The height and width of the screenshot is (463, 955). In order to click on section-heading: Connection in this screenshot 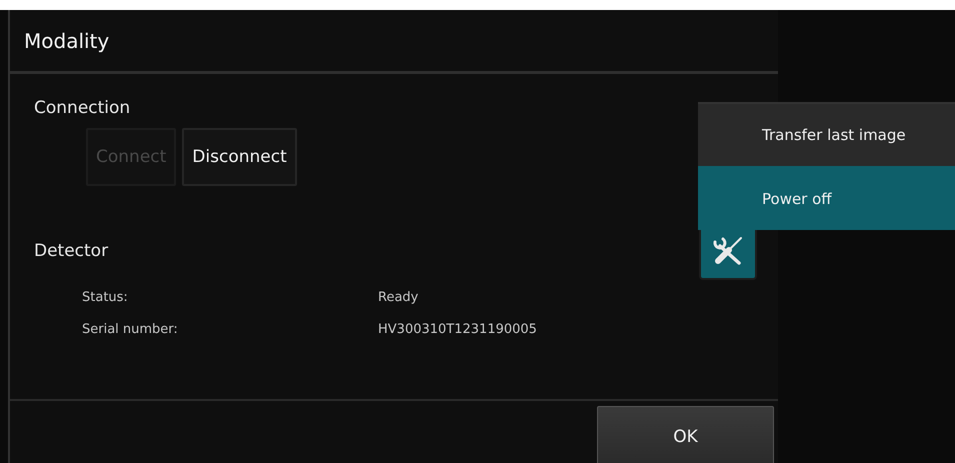, I will do `click(82, 108)`.